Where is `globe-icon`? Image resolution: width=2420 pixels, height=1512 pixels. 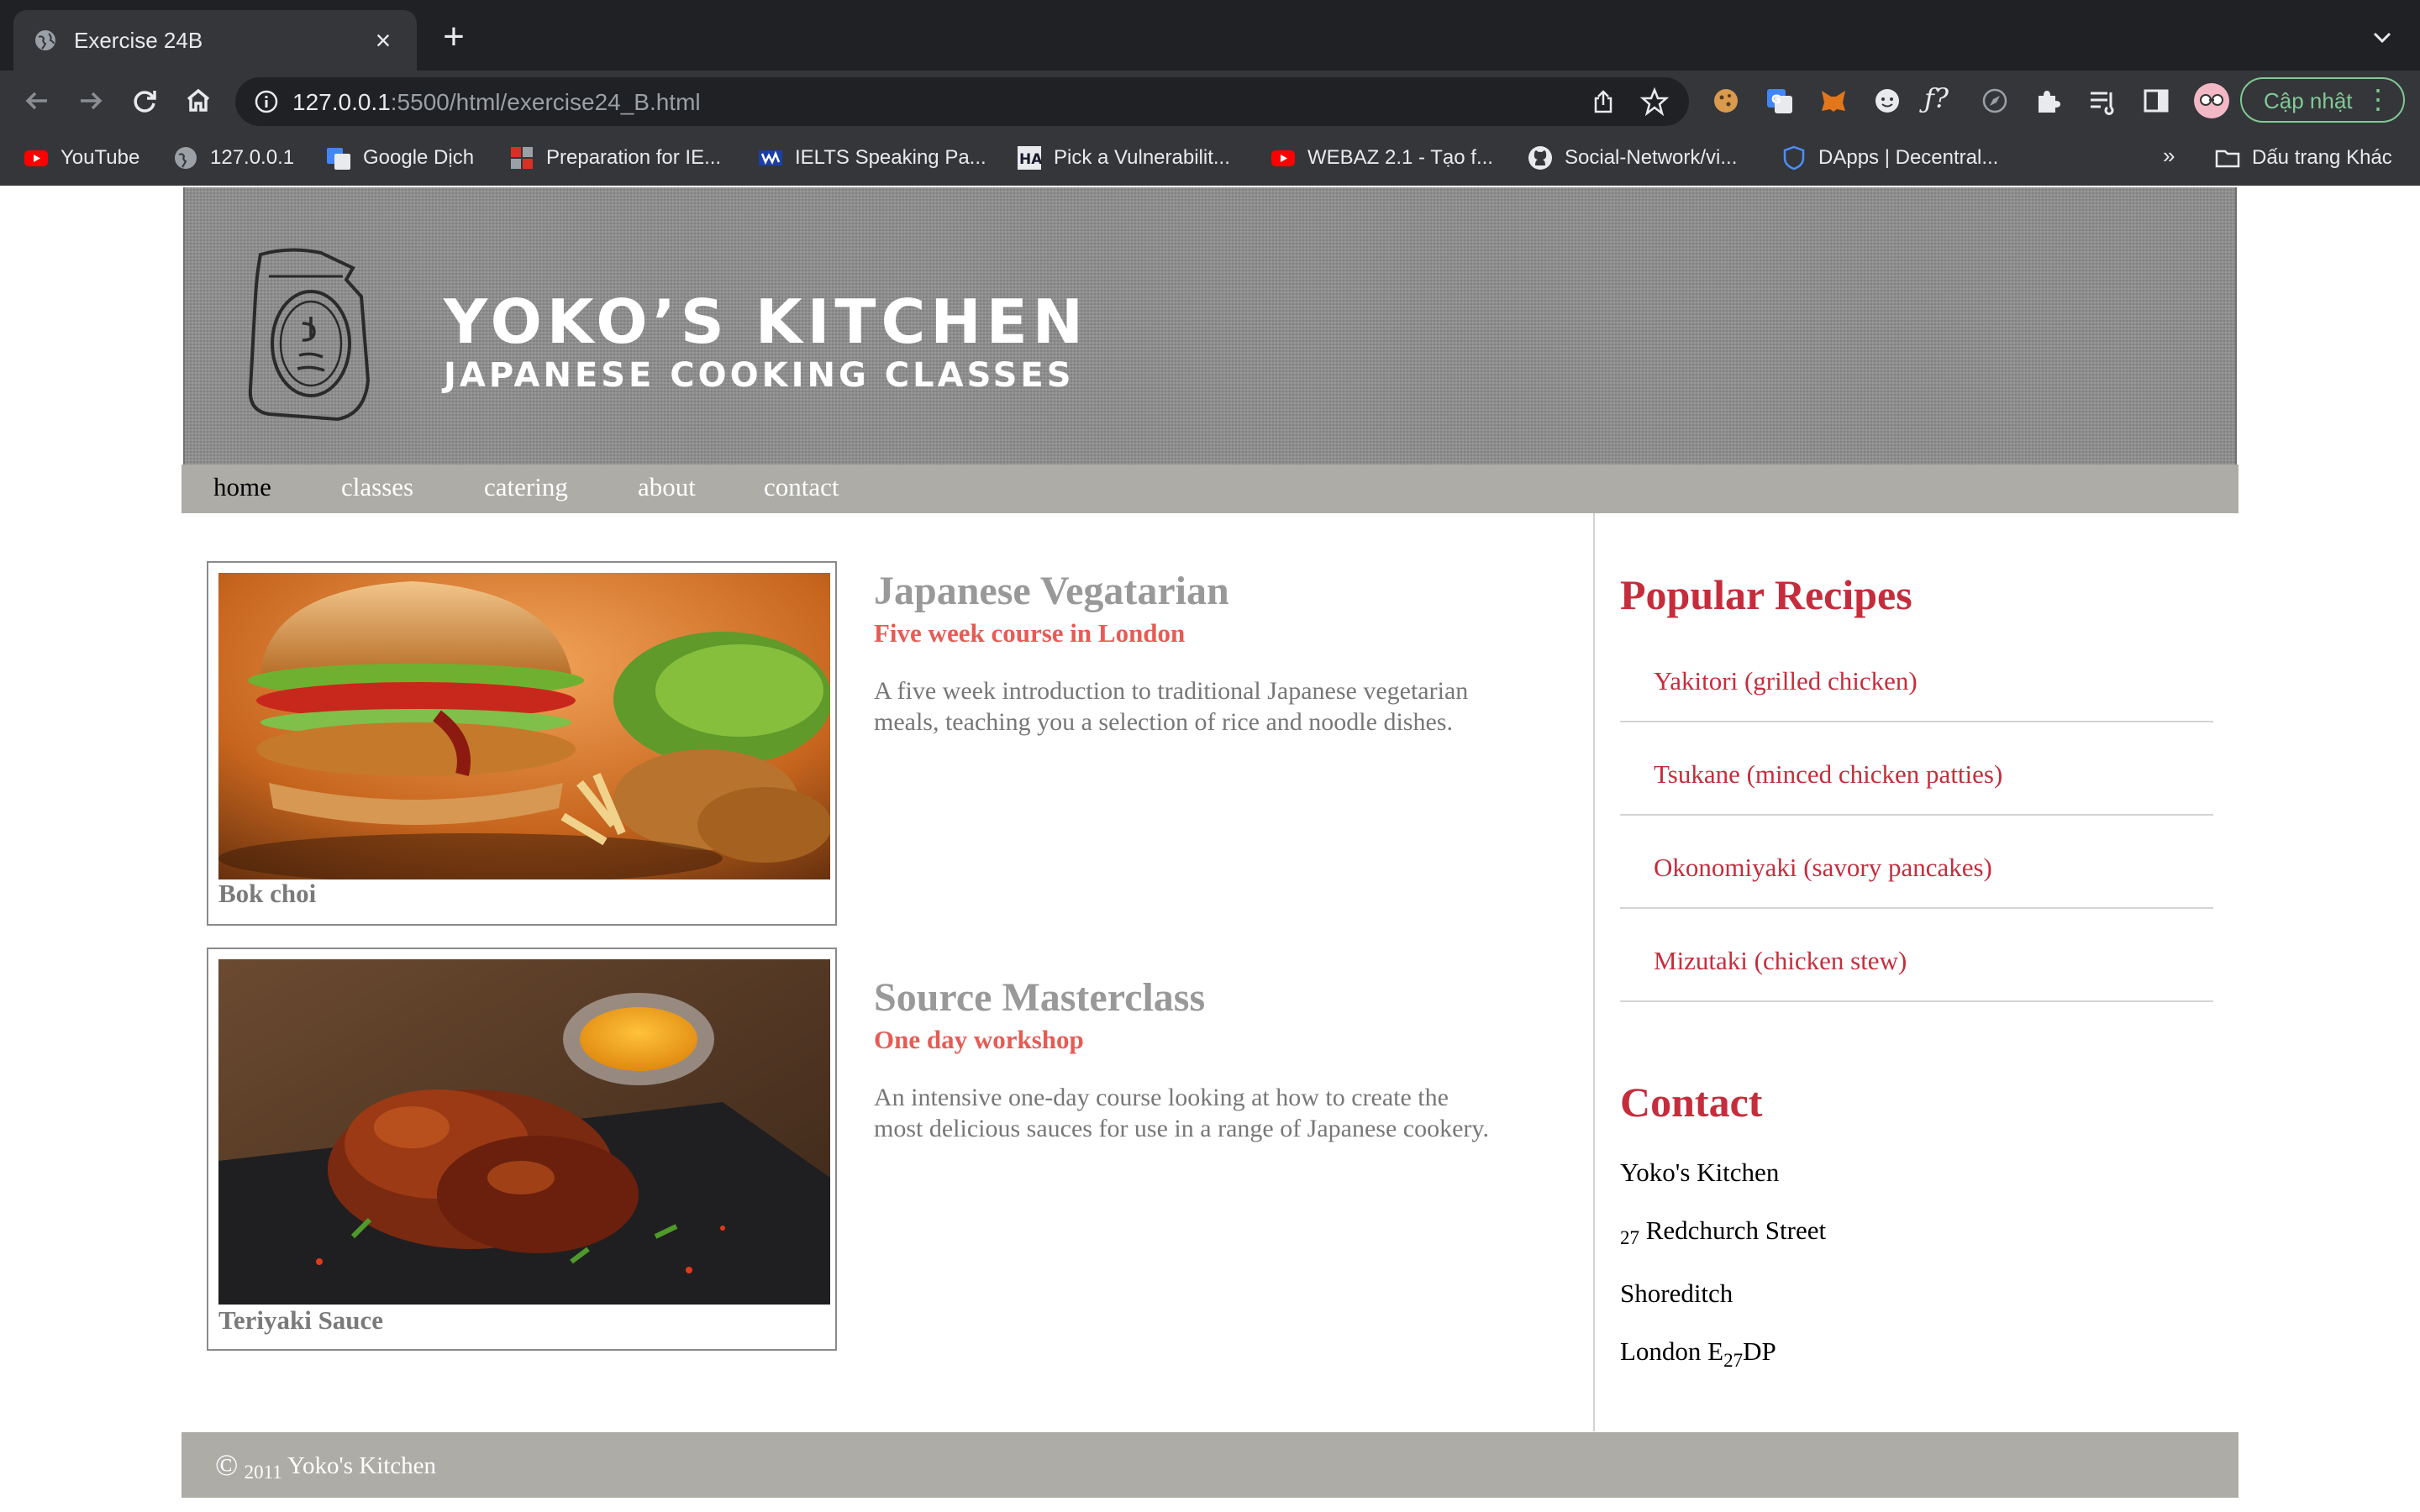
globe-icon is located at coordinates (186, 158).